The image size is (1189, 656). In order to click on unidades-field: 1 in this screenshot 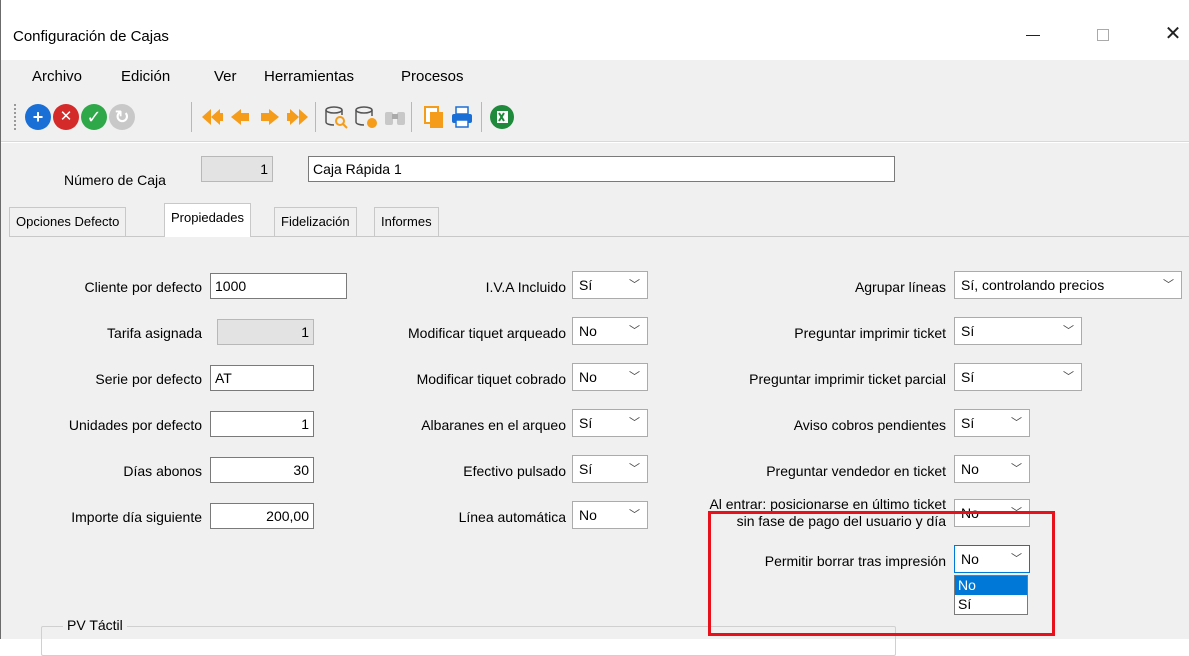, I will do `click(262, 424)`.